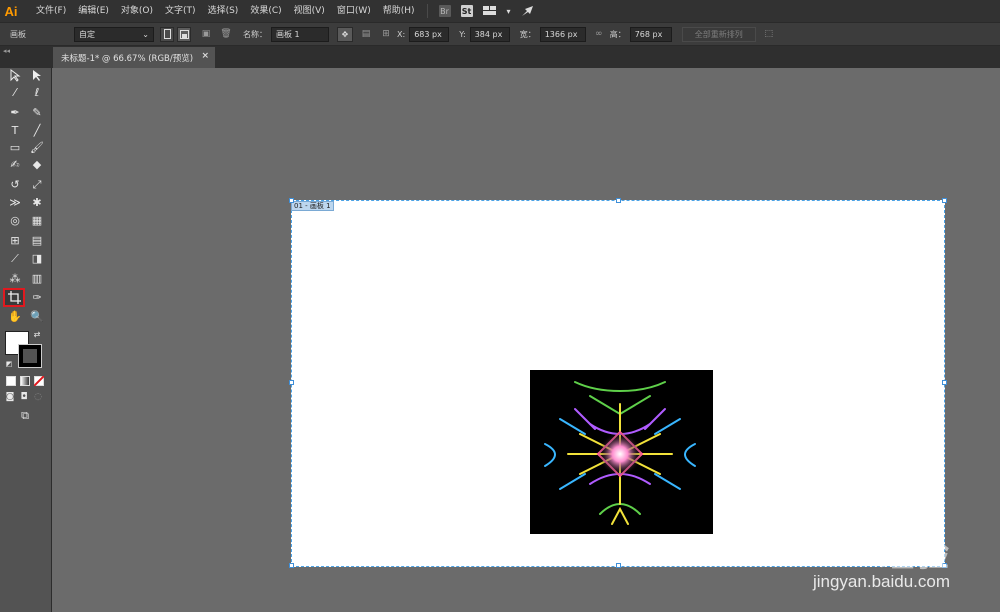  Describe the element at coordinates (37, 184) in the screenshot. I see `scale-tool-icon: ⤢` at that location.